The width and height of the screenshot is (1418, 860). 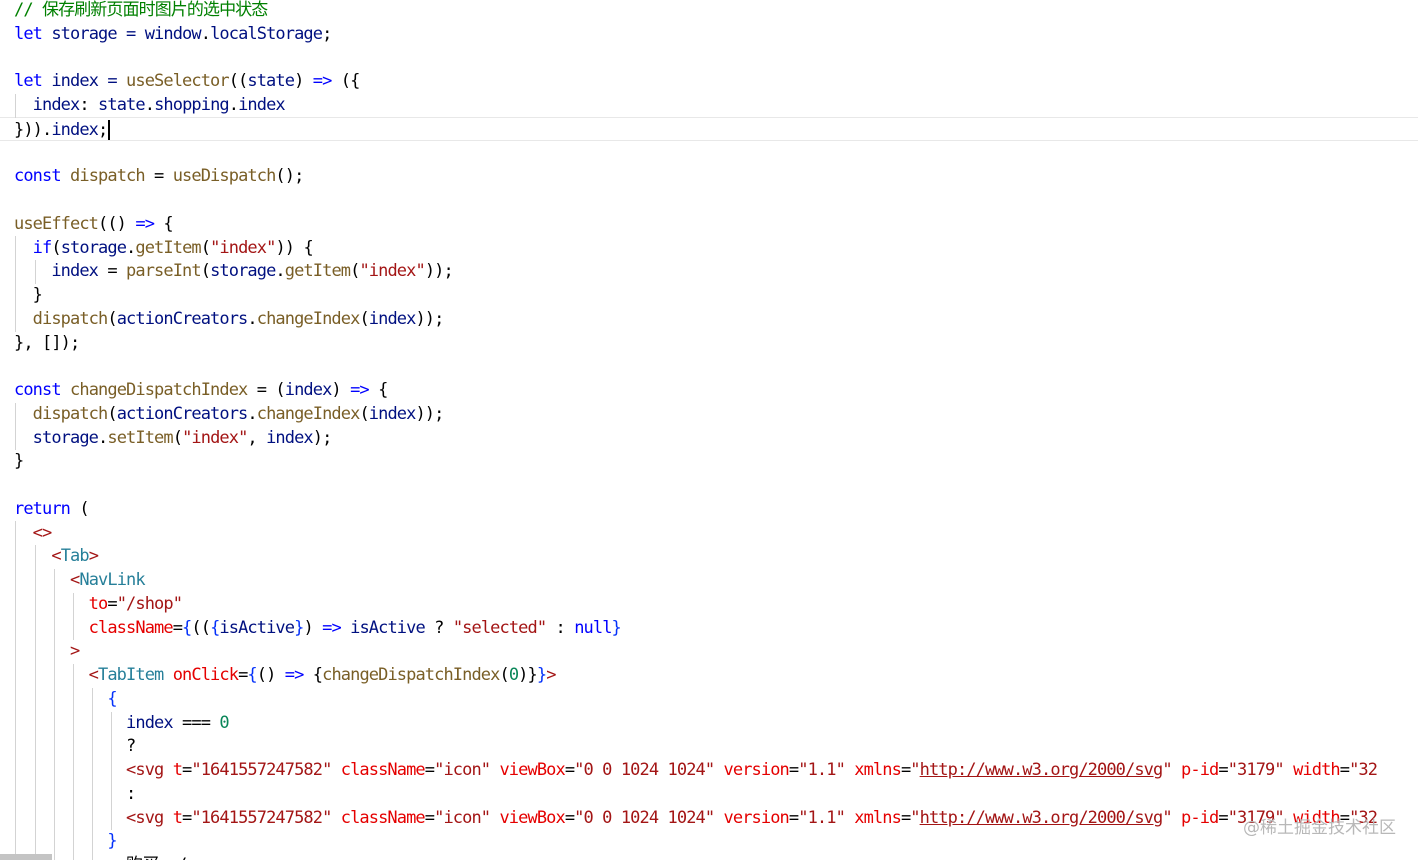 What do you see at coordinates (709, 390) in the screenshot?
I see `code-line: const changeDispatchIndex = (index) => {` at bounding box center [709, 390].